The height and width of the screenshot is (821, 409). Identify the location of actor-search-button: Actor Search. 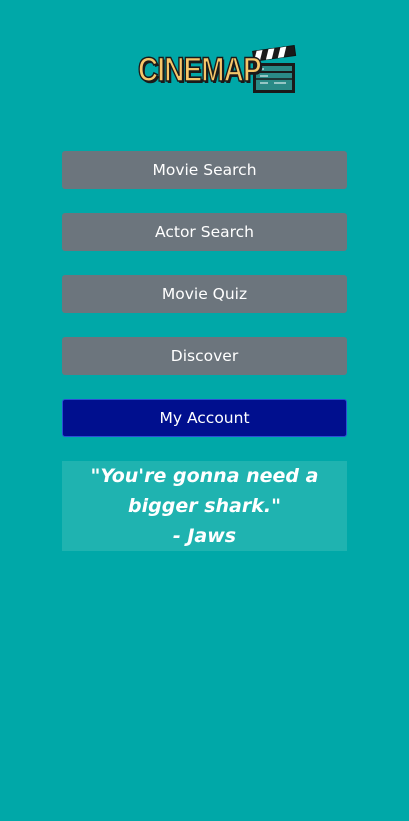
(204, 232).